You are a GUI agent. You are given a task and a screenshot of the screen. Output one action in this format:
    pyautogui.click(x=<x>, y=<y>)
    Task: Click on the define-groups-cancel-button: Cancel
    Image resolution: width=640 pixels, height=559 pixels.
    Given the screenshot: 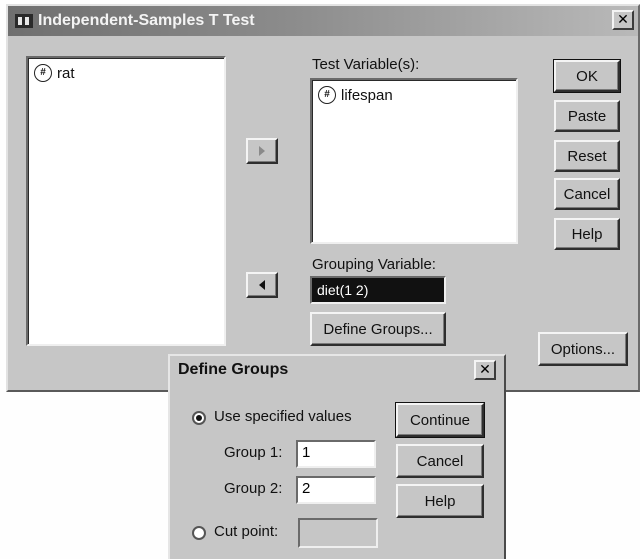 What is the action you would take?
    pyautogui.click(x=440, y=461)
    